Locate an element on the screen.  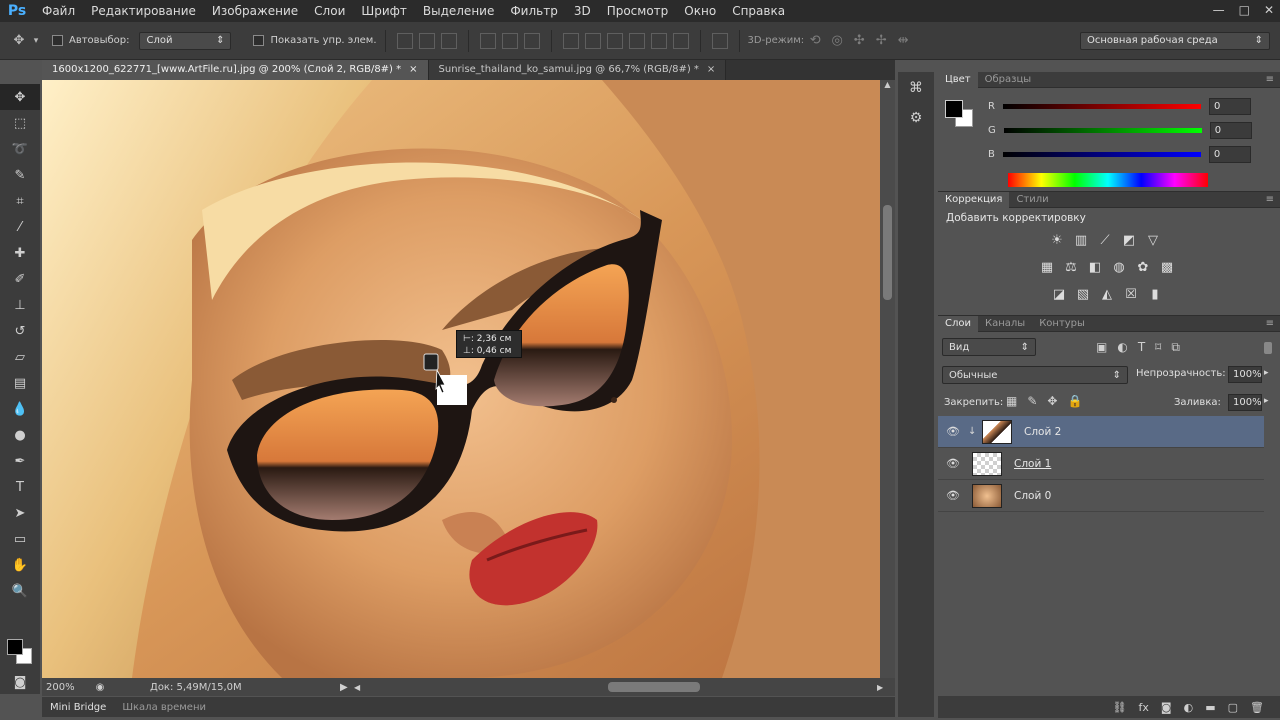
shape-filter-icon: ⌑ is located at coordinates (1158, 347).